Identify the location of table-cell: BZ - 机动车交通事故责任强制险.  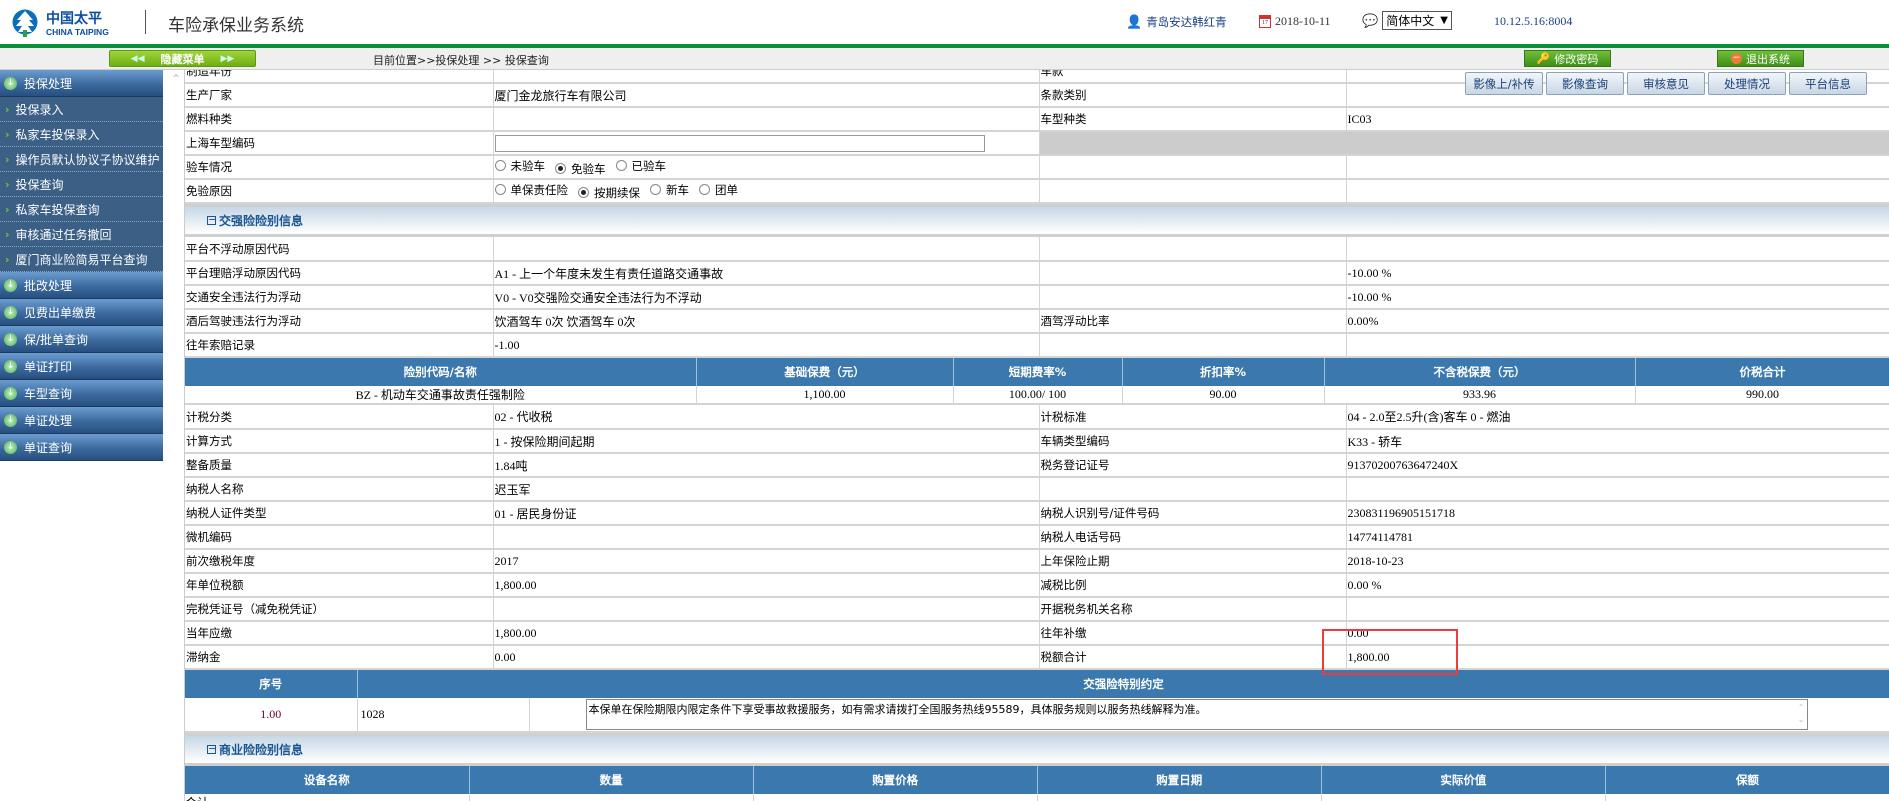
(441, 395).